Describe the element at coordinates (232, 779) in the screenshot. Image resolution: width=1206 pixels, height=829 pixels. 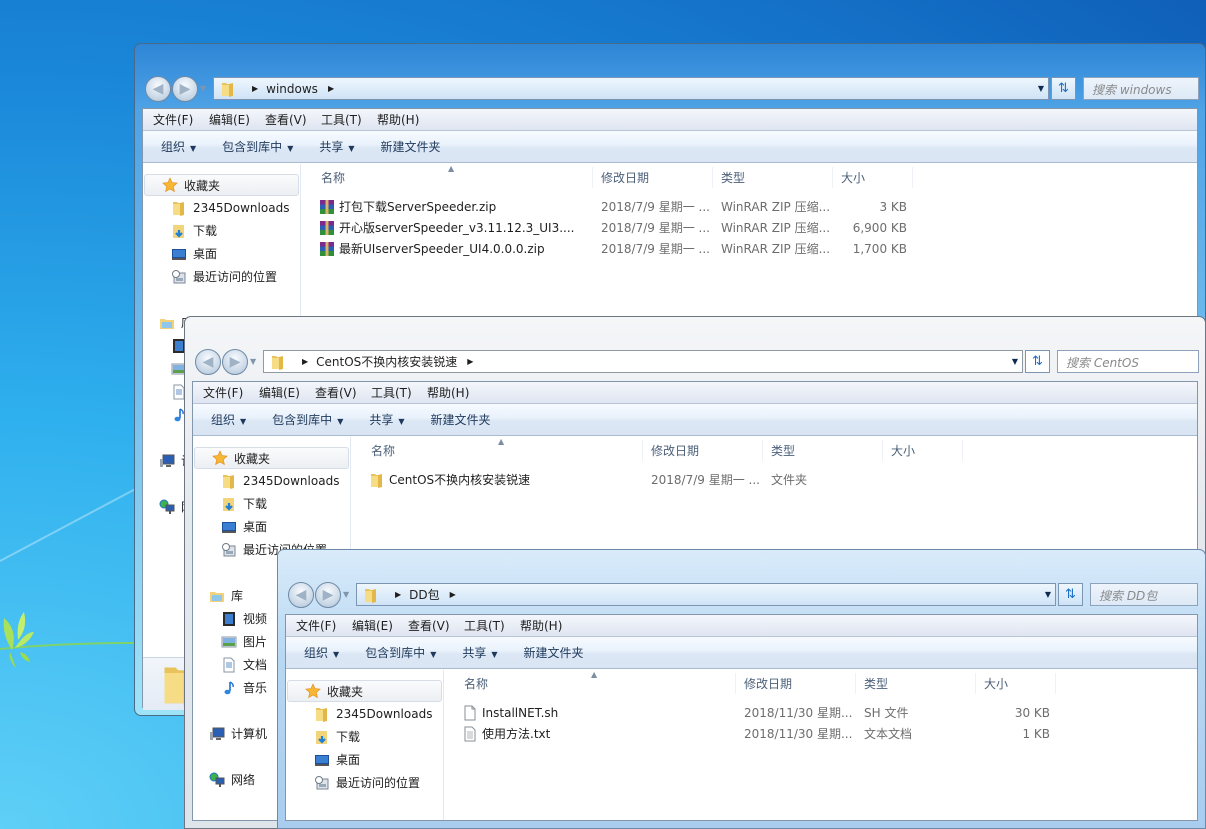
I see `nav-network: 网络` at that location.